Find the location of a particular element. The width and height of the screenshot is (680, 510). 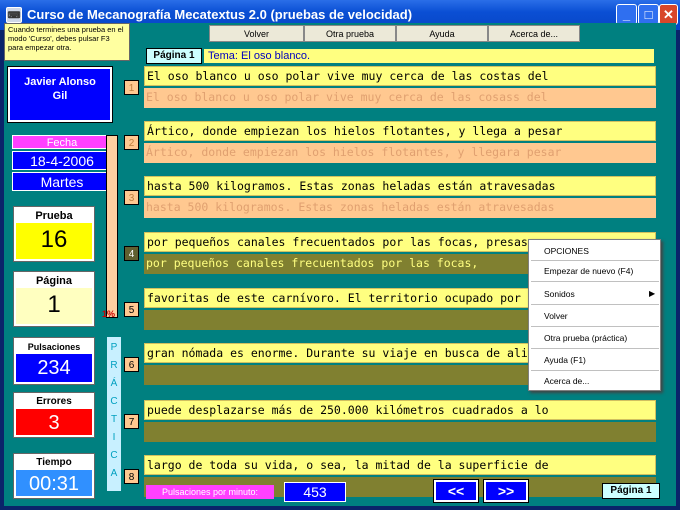

menu-item-volver: Volver is located at coordinates (556, 316).